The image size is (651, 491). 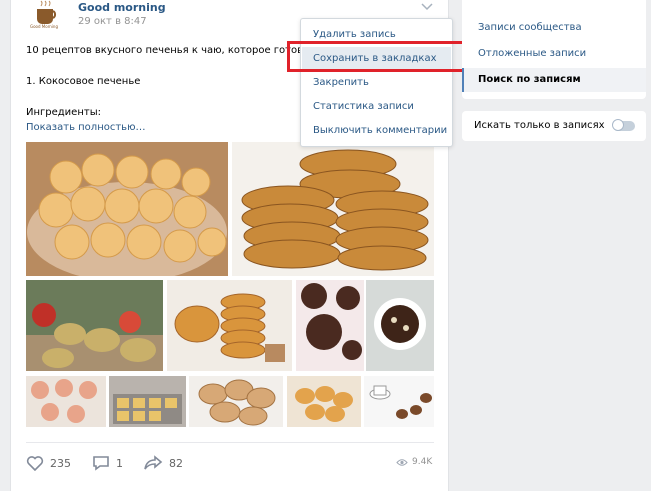 What do you see at coordinates (101, 463) in the screenshot?
I see `comment-icon` at bounding box center [101, 463].